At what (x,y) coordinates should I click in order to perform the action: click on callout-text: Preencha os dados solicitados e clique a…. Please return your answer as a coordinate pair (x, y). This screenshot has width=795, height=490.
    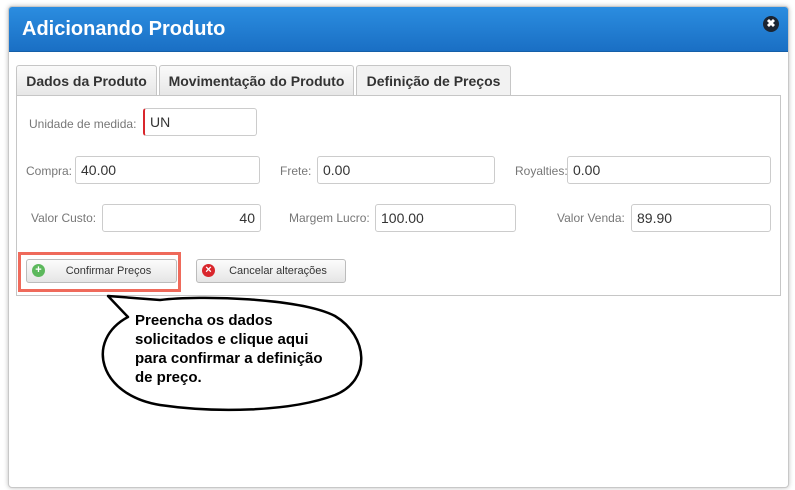
    Looking at the image, I should click on (229, 349).